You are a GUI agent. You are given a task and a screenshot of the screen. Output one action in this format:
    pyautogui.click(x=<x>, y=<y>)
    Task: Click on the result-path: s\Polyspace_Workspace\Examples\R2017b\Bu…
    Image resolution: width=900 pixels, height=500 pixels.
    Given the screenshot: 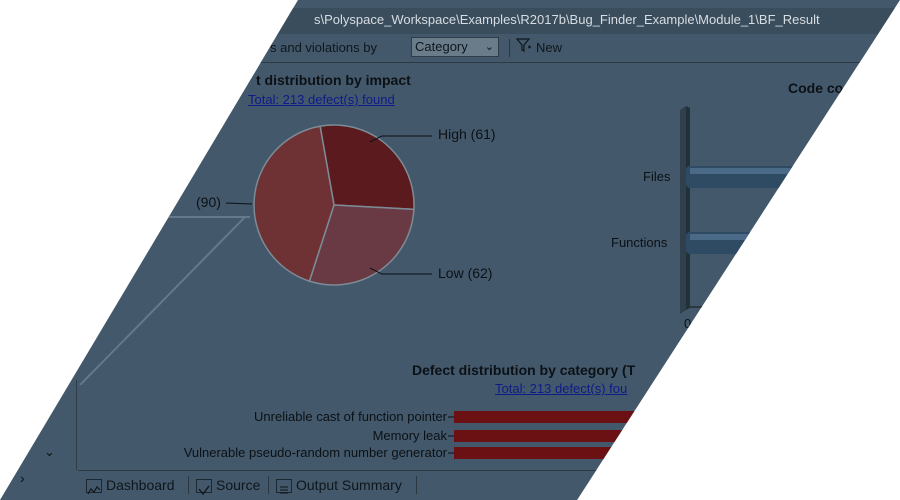 What is the action you would take?
    pyautogui.click(x=567, y=19)
    